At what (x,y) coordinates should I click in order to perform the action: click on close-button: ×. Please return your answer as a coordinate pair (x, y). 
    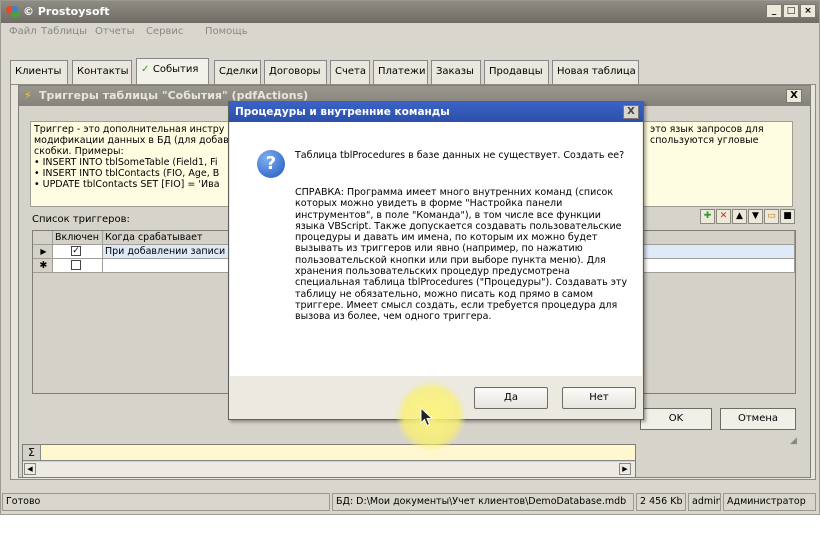
    Looking at the image, I should click on (808, 11).